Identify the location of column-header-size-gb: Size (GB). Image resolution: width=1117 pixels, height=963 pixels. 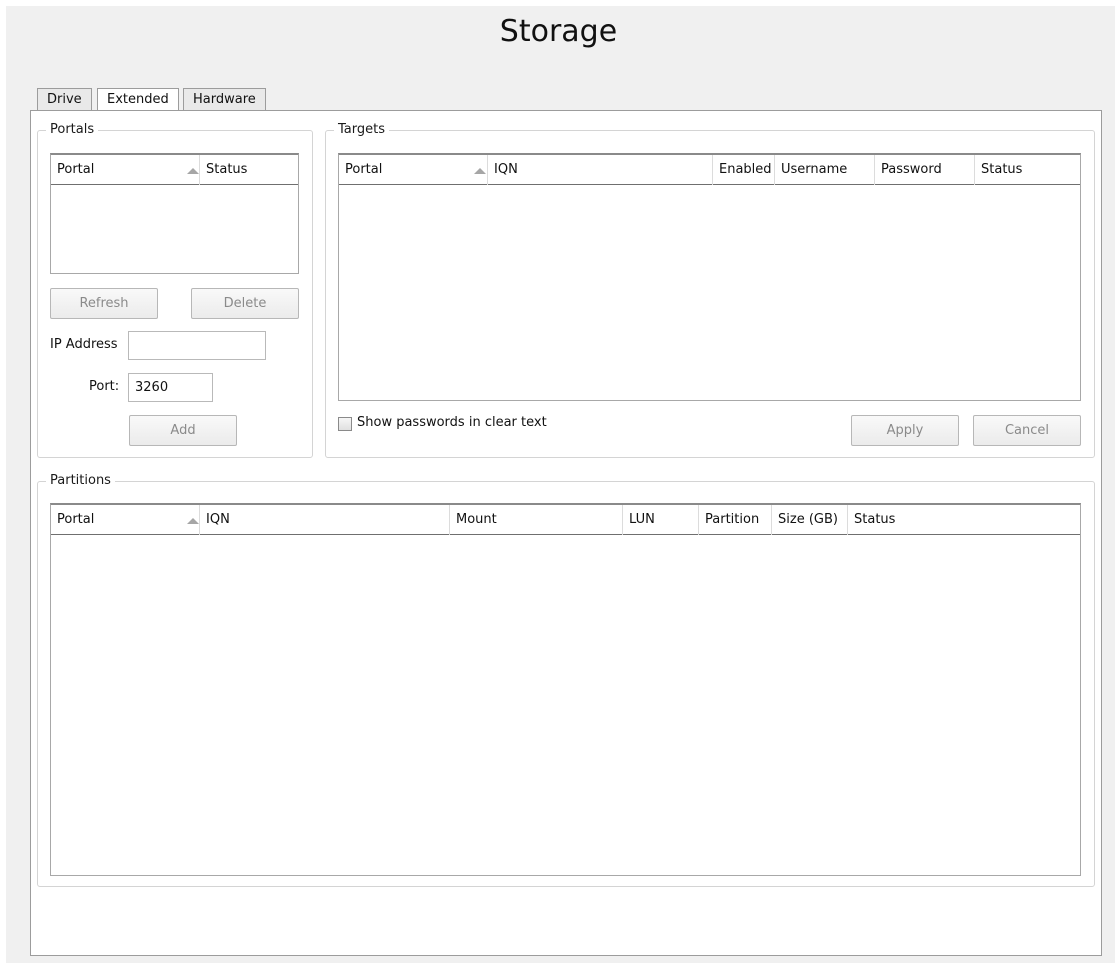
(810, 520).